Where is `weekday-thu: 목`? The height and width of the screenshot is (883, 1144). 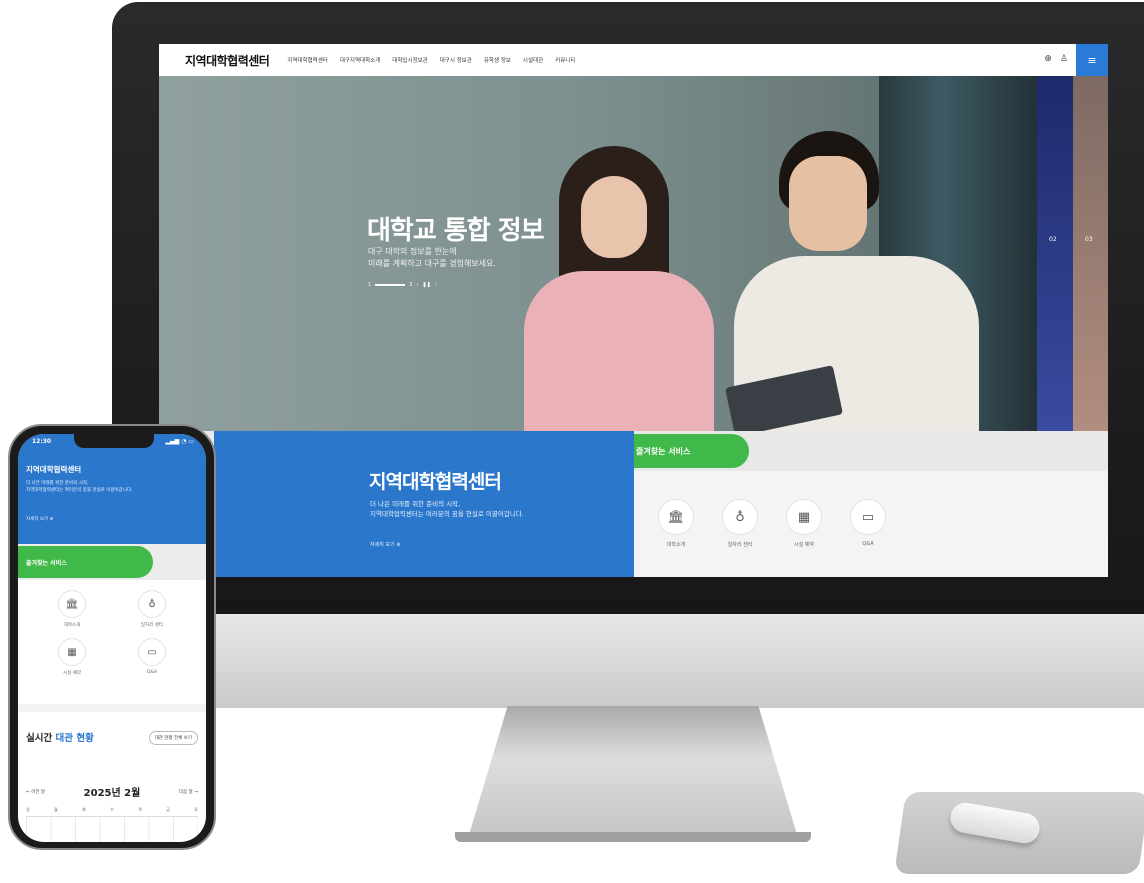
weekday-thu: 목 is located at coordinates (140, 809).